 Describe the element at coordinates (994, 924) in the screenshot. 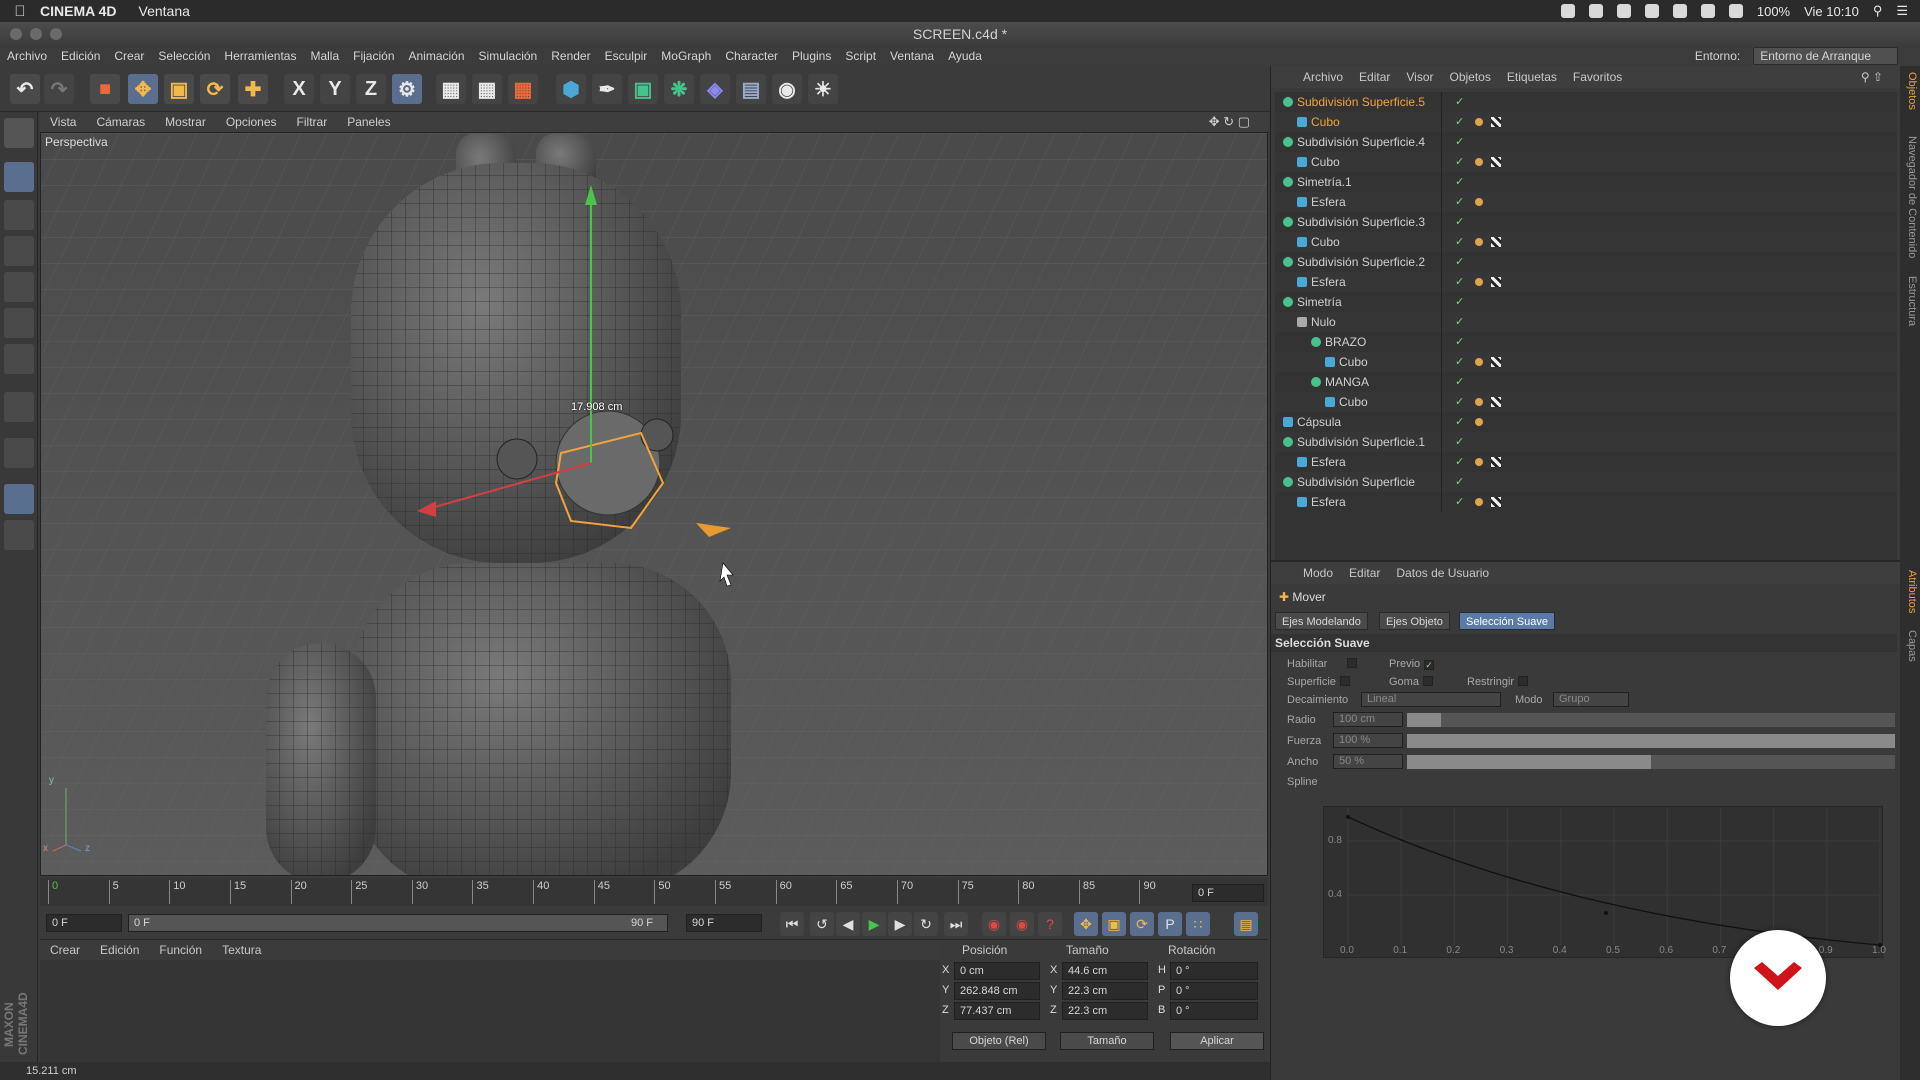

I see `record-keys-icon: ◉` at that location.